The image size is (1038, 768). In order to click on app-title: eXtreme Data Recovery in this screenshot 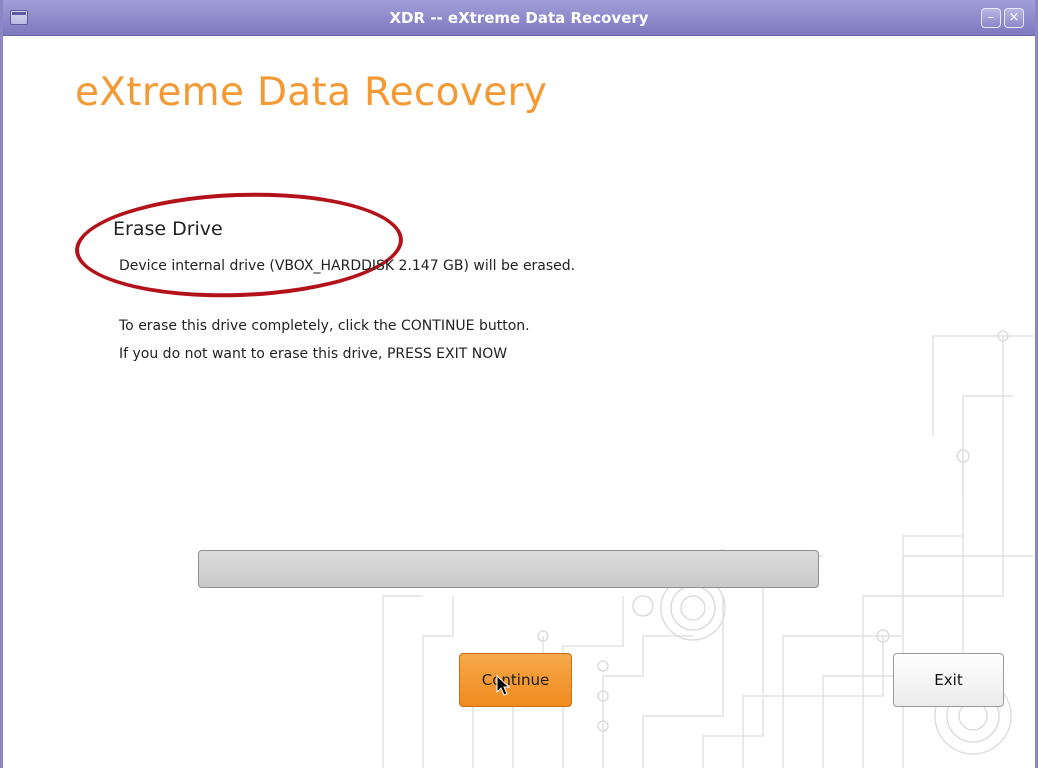, I will do `click(311, 92)`.